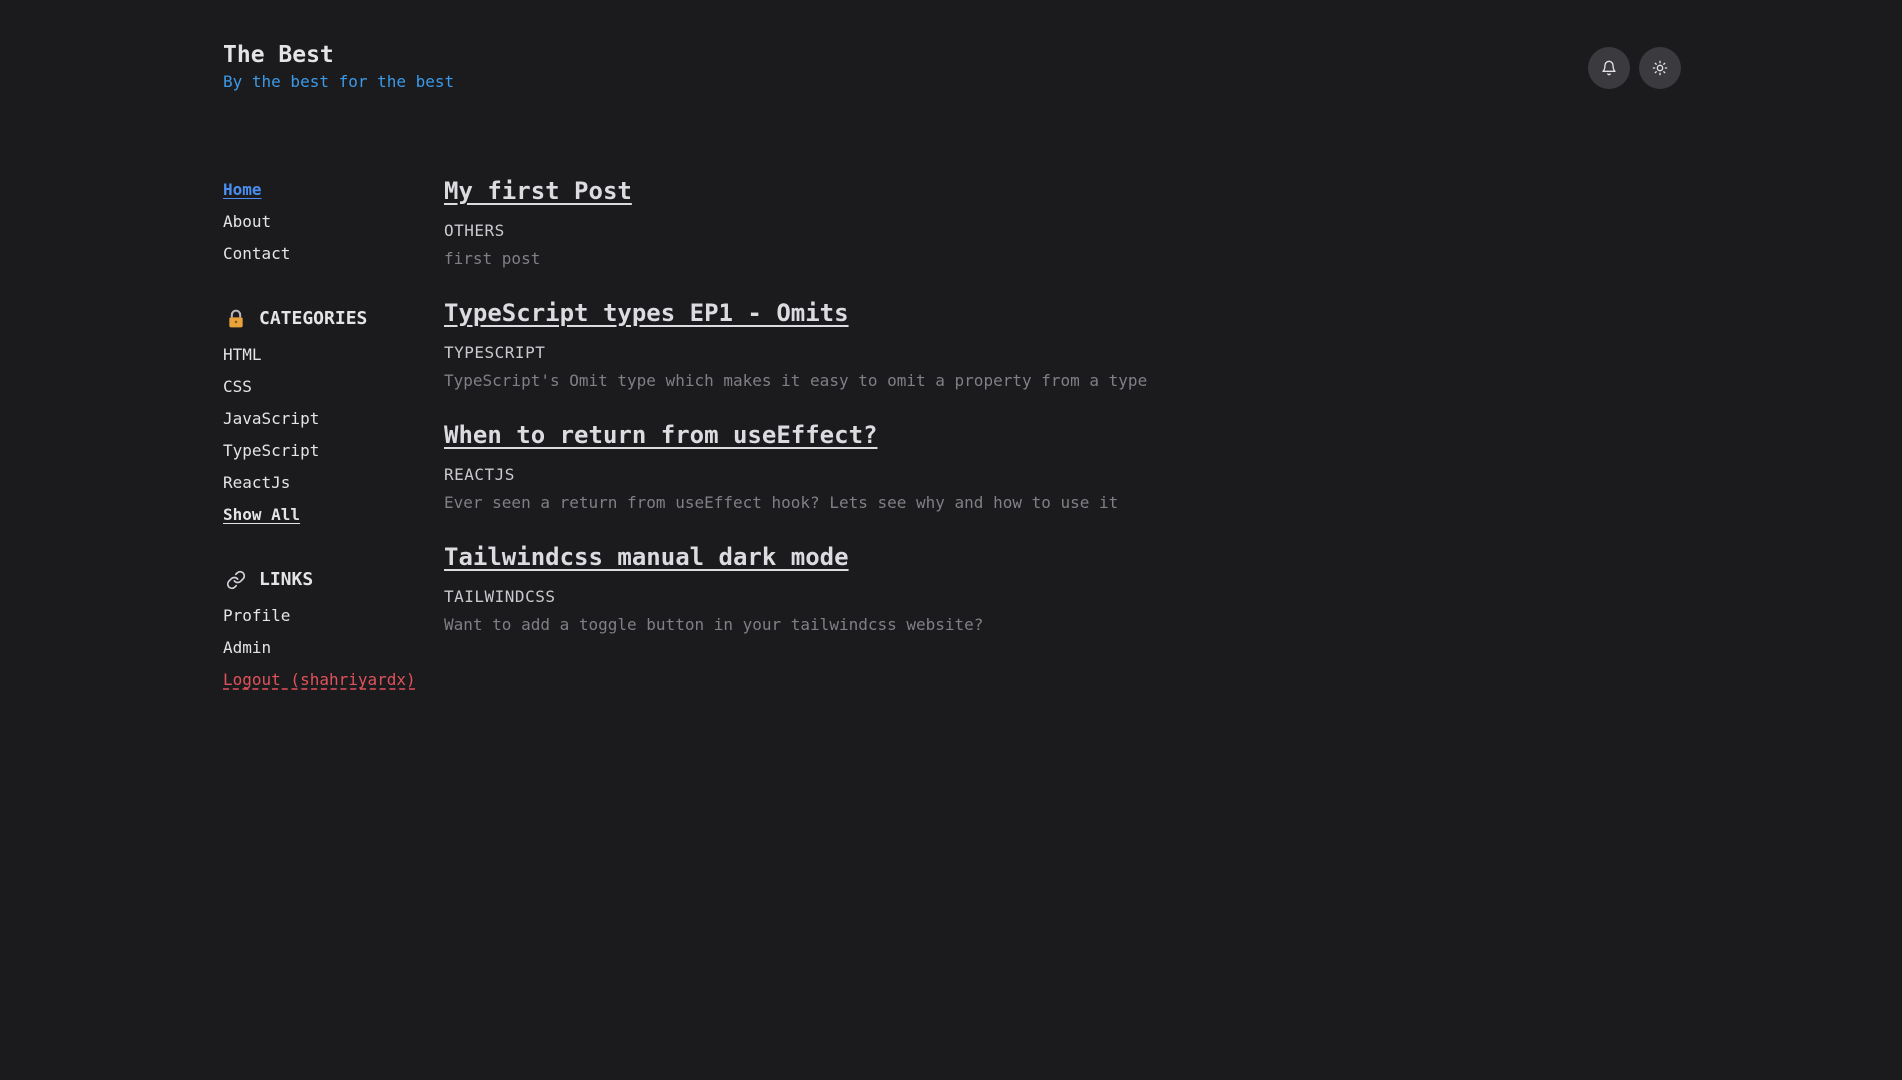  I want to click on links-heading-label: LINKS, so click(286, 579).